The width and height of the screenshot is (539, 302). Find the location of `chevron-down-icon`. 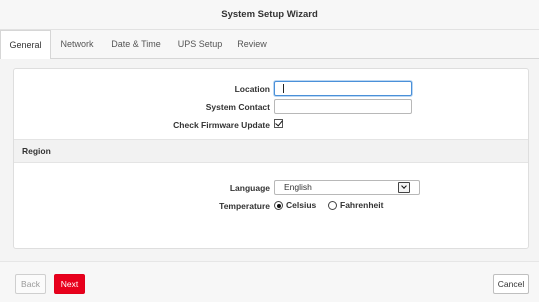

chevron-down-icon is located at coordinates (404, 186).